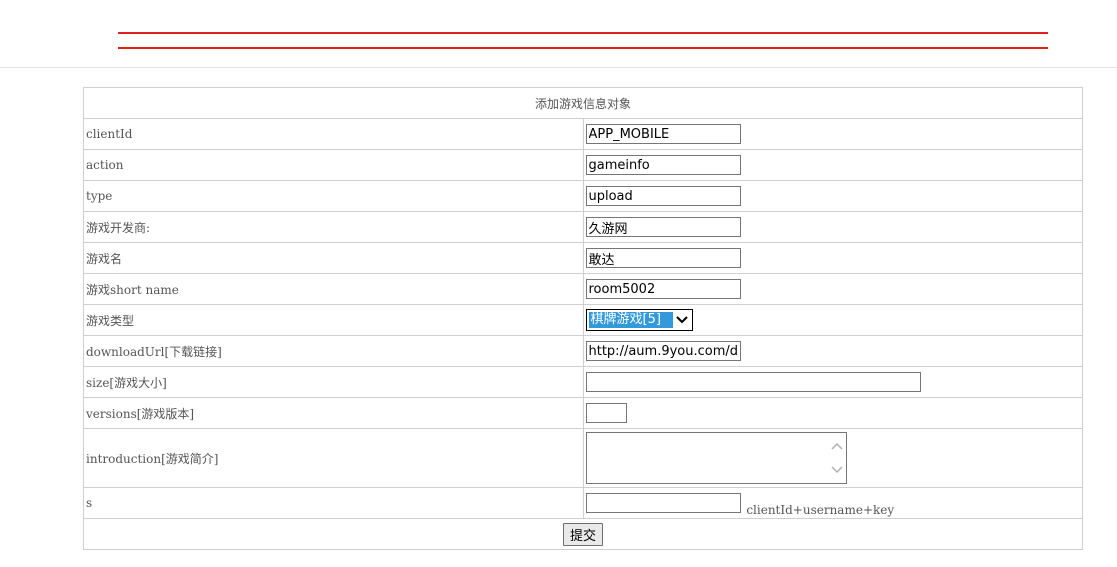  I want to click on size-label: size[游戏大小], so click(333, 382).